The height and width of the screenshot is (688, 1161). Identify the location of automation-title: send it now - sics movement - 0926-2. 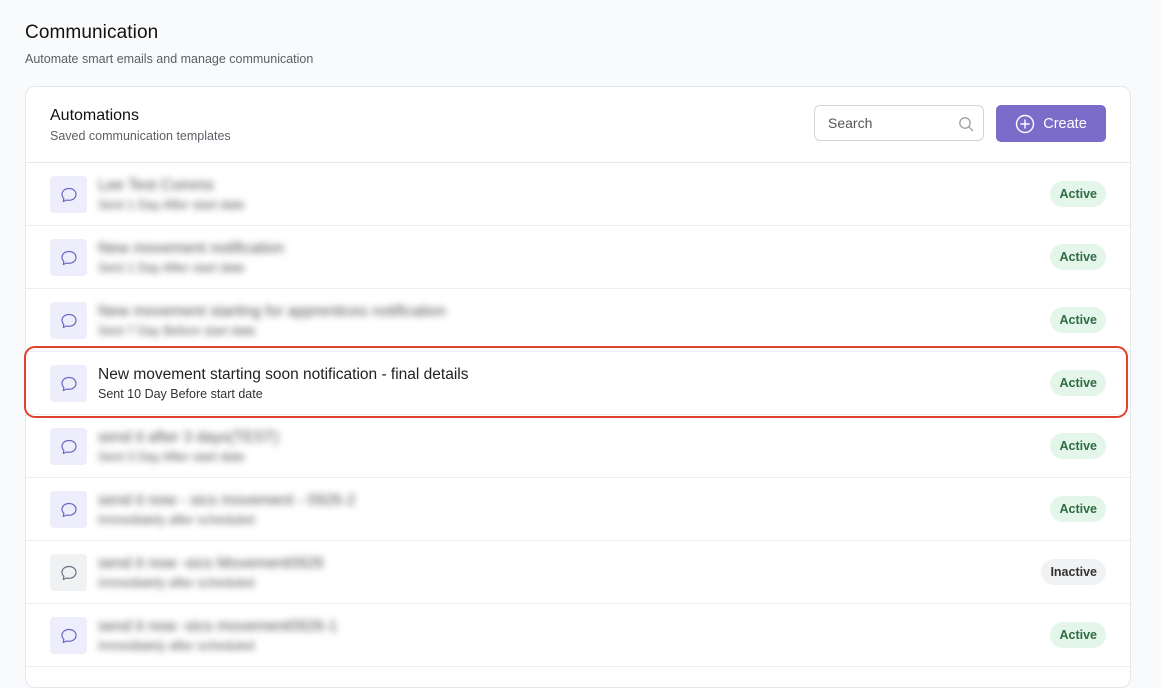
(227, 500).